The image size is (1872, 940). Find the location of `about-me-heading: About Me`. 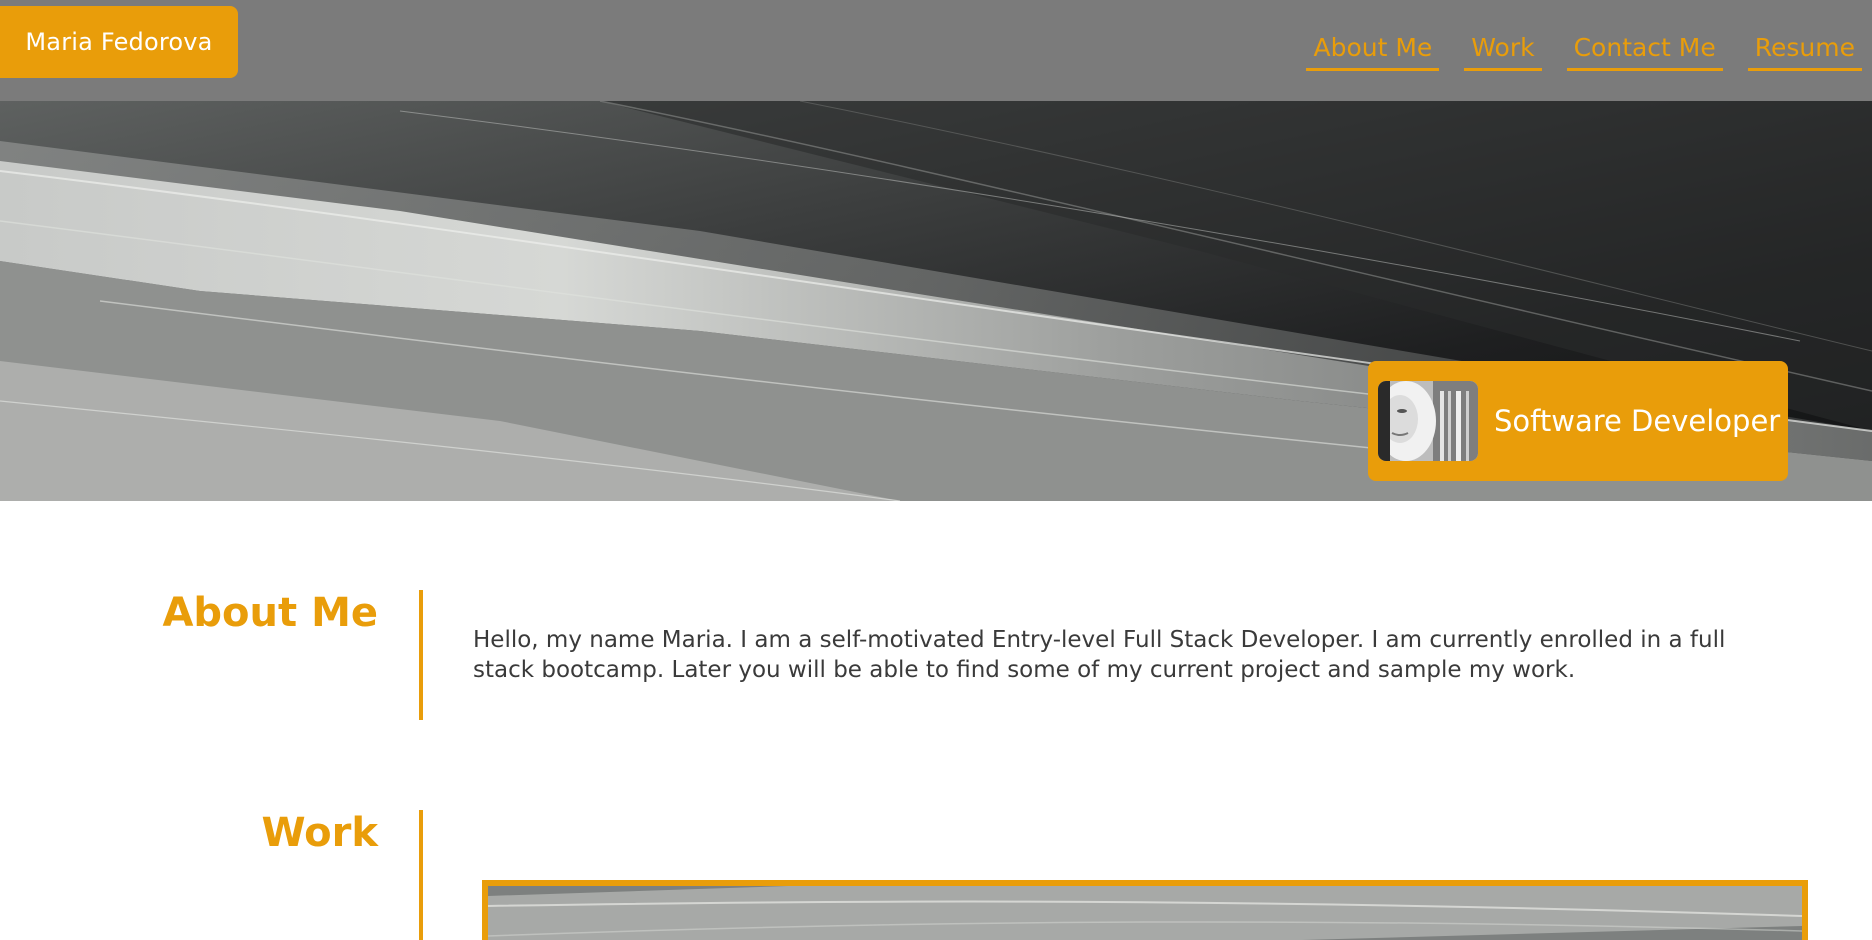

about-me-heading: About Me is located at coordinates (270, 613).